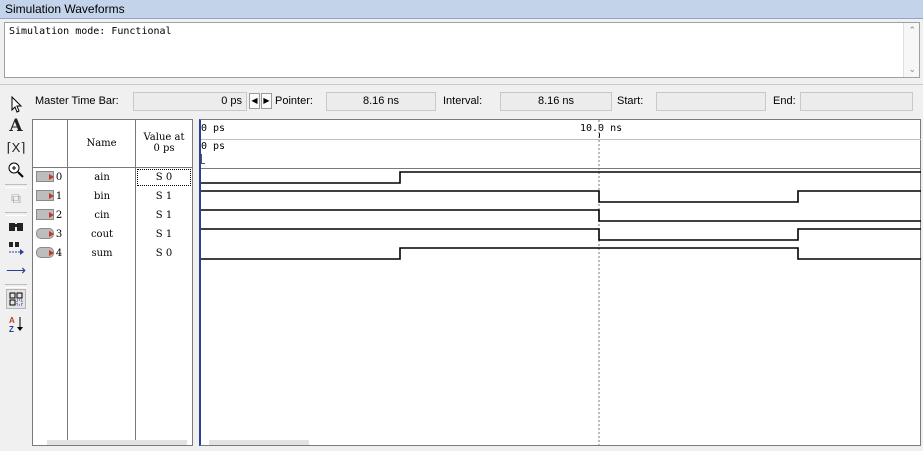 This screenshot has width=923, height=451. Describe the element at coordinates (16, 126) in the screenshot. I see `text-tool-icon: A` at that location.